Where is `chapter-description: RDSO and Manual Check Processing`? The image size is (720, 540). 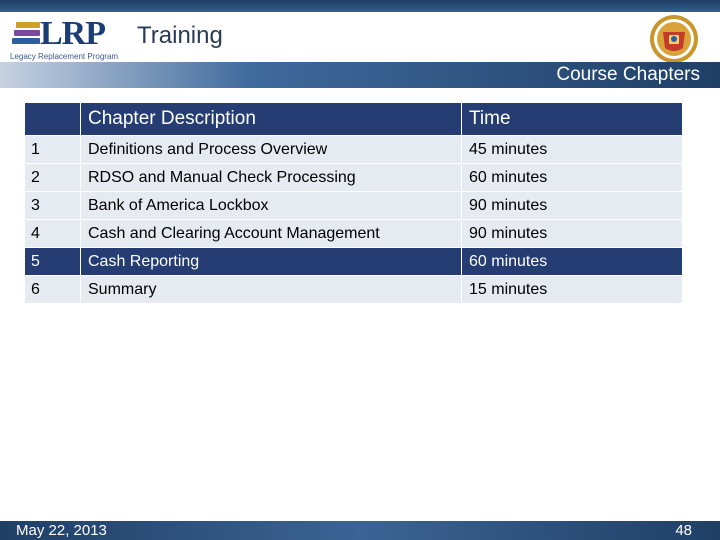 chapter-description: RDSO and Manual Check Processing is located at coordinates (271, 177).